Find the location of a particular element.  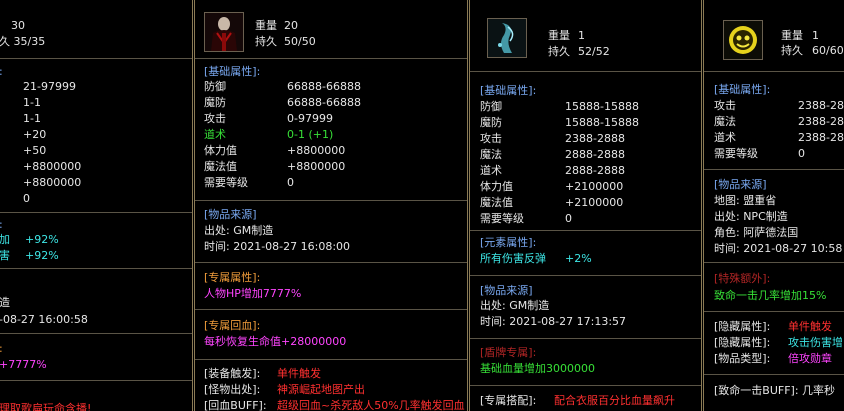

armor-item-icon is located at coordinates (224, 32).